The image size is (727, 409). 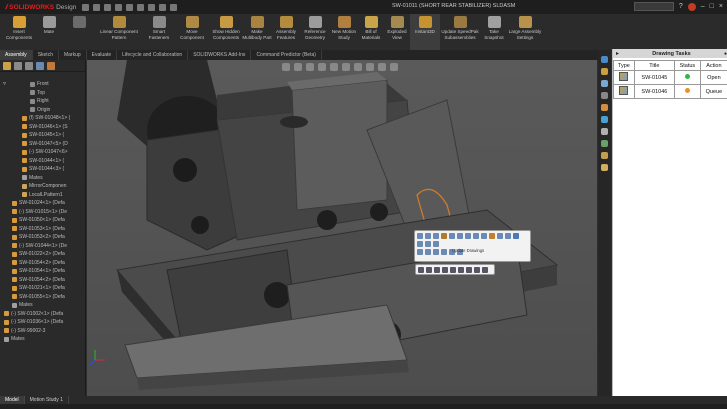 What do you see at coordinates (604, 167) in the screenshot?
I see `plugin-icon` at bounding box center [604, 167].